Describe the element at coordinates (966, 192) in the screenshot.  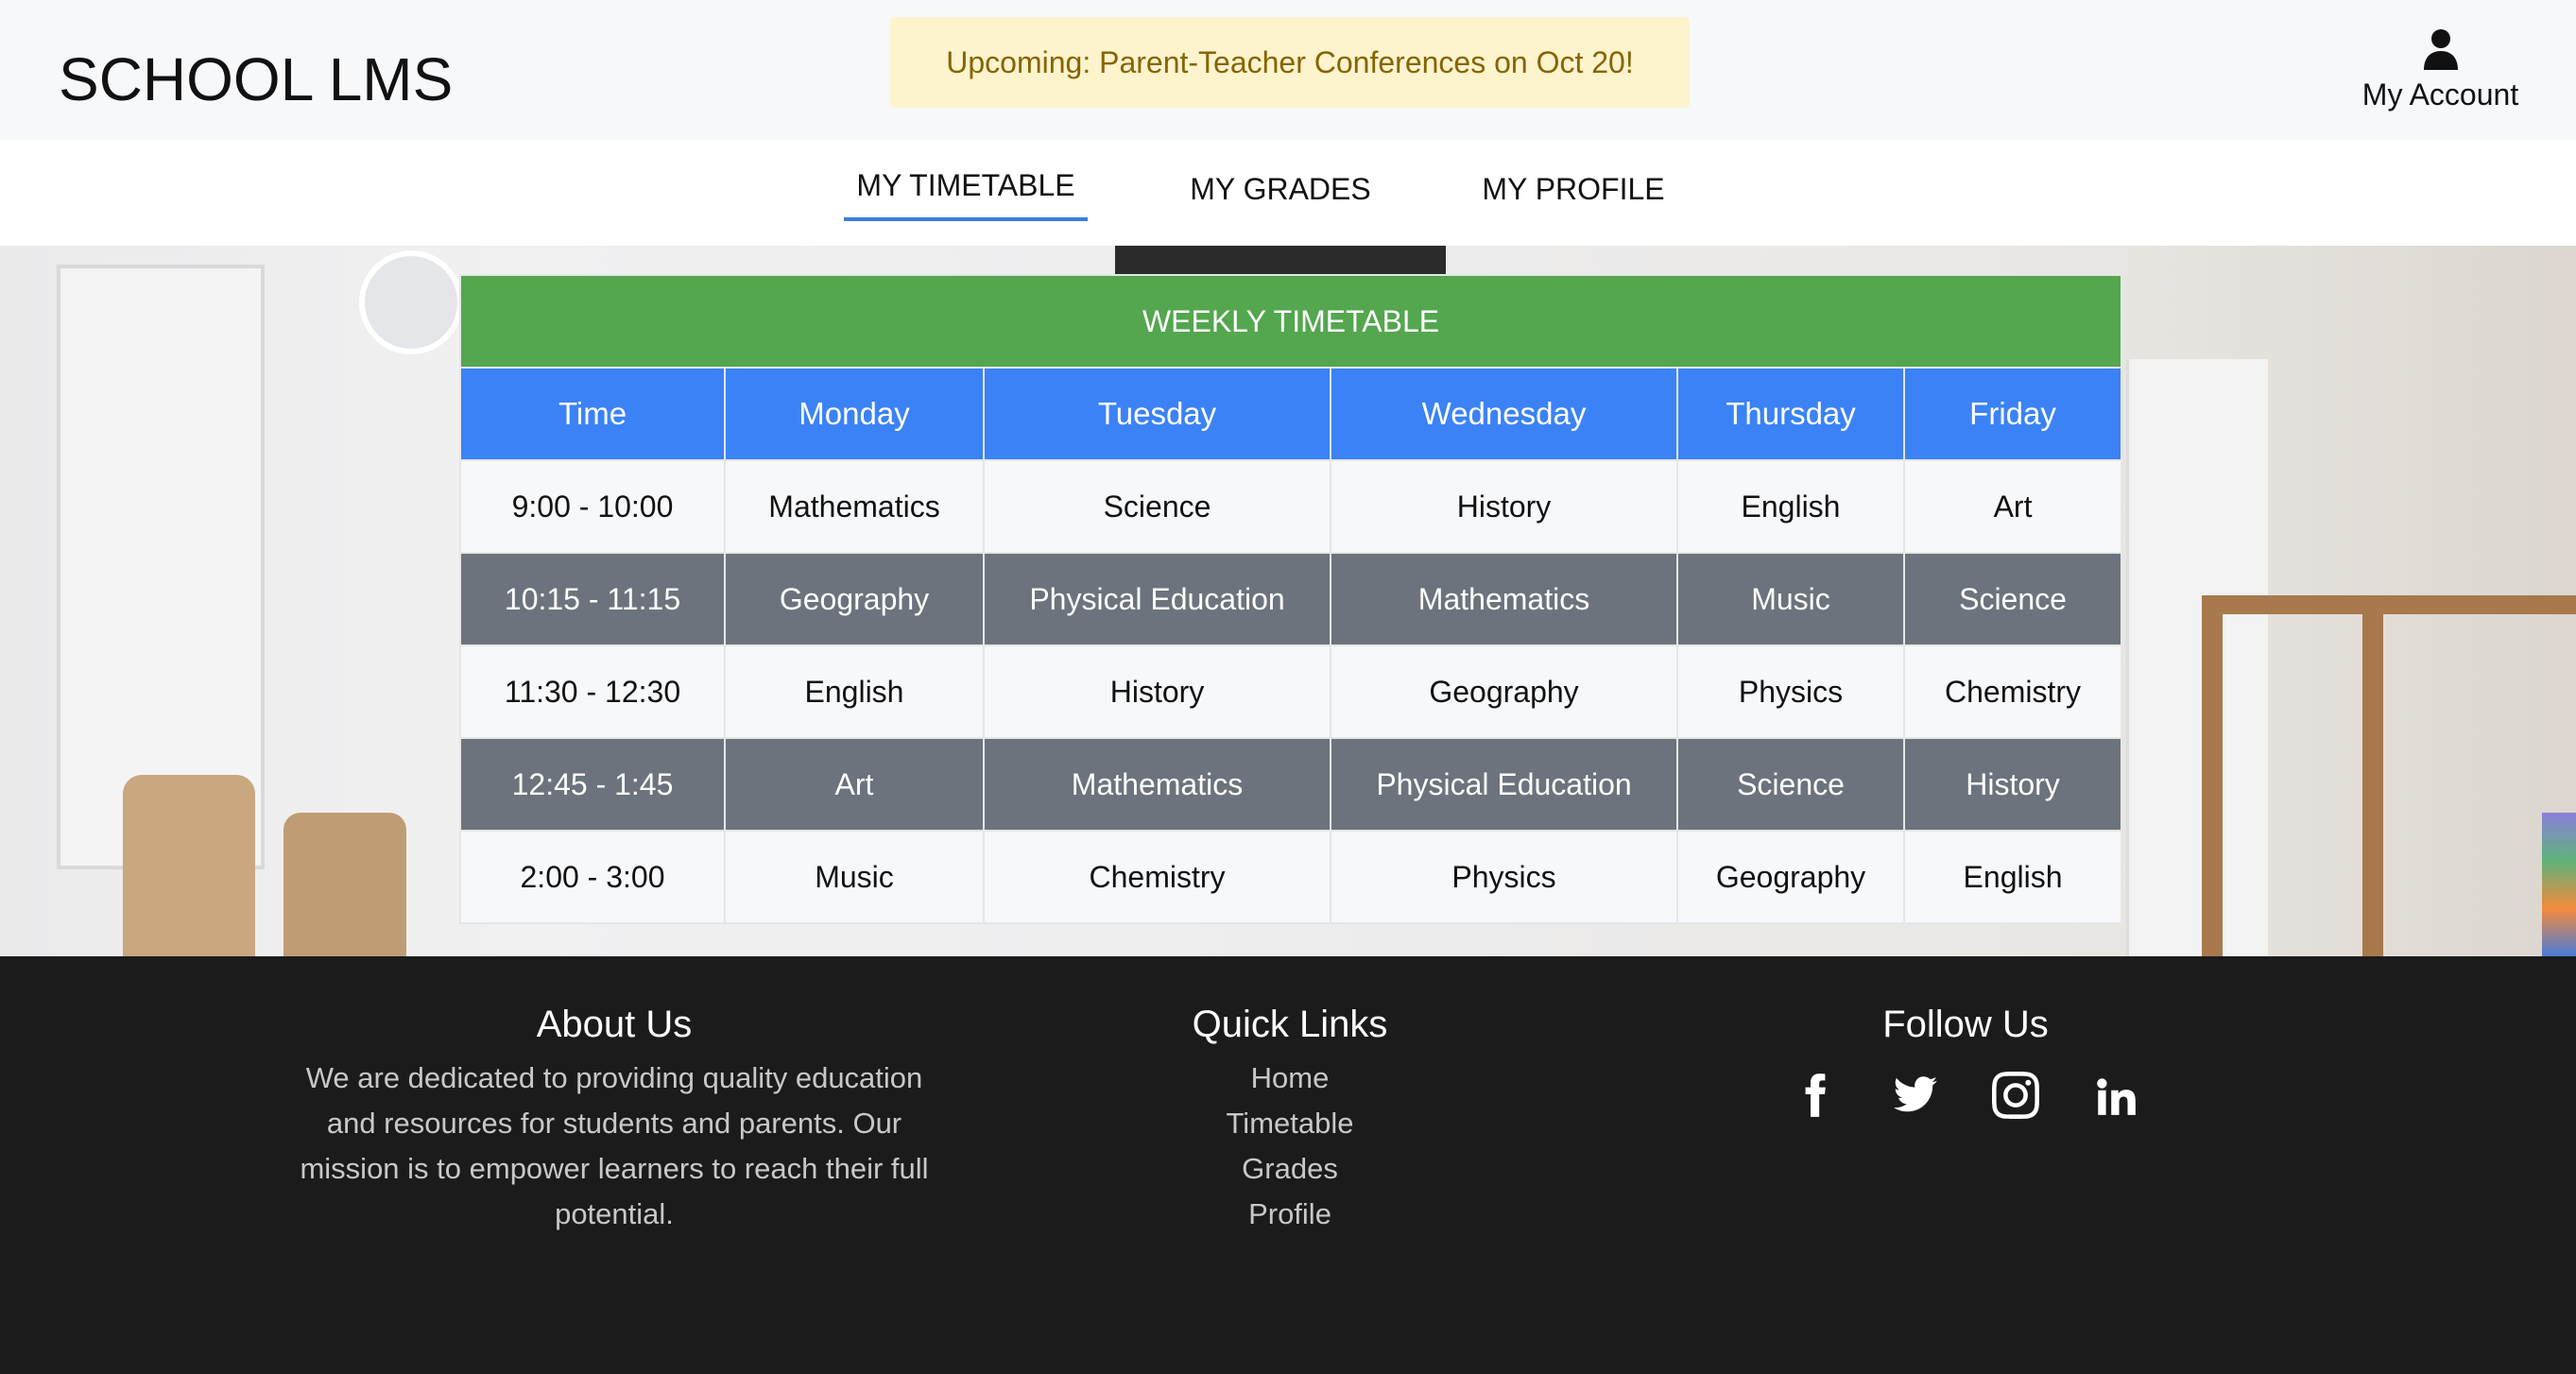
I see `tab-my-timetable: MY TIMETABLE` at that location.